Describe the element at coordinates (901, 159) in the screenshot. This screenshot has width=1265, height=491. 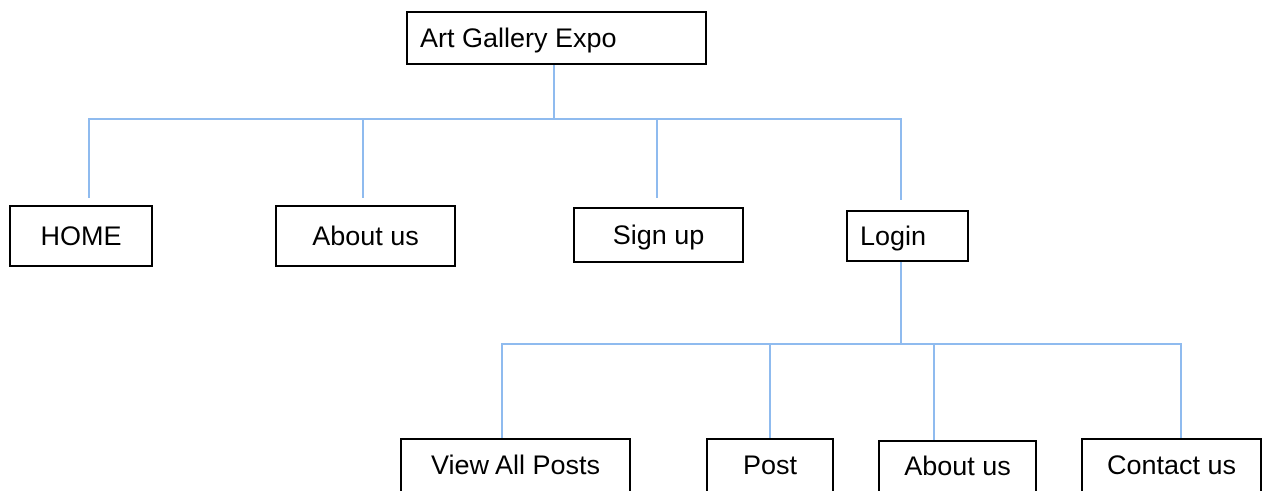
I see `connector-login-drop` at that location.